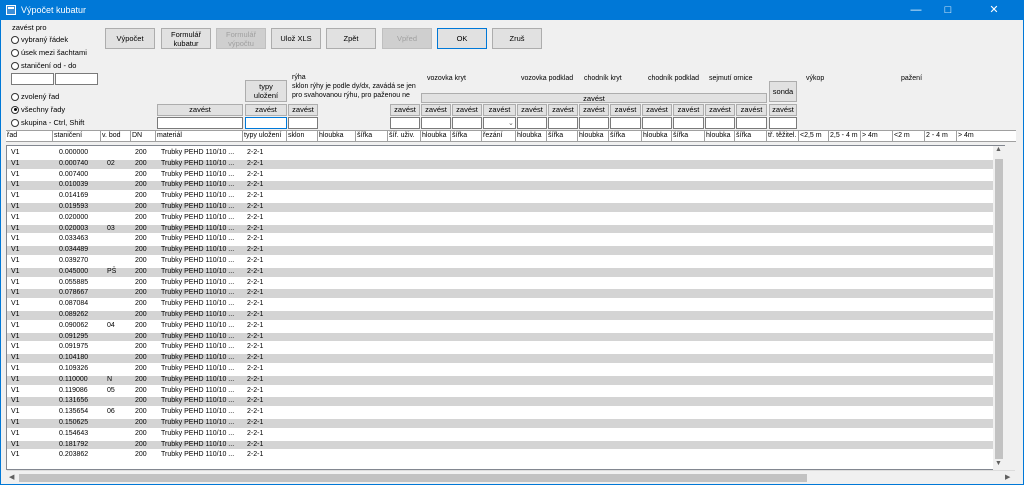  I want to click on topsoil-depth-input, so click(720, 123).